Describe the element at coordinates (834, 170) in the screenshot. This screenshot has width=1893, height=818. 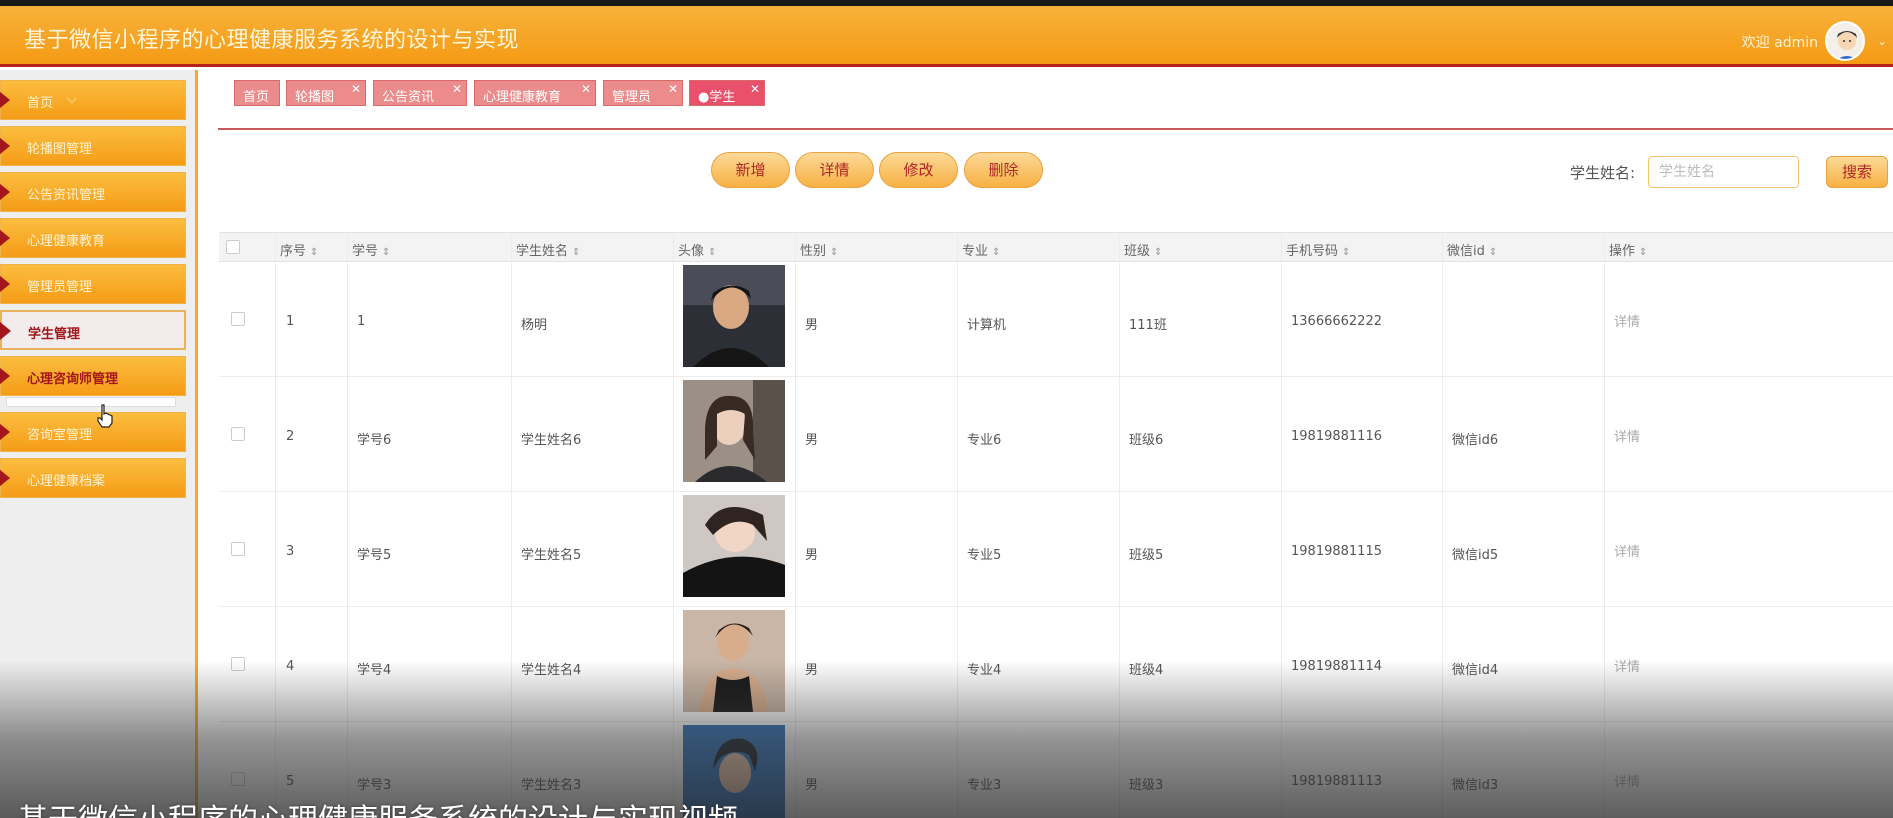
I see `detail-button: 详情` at that location.